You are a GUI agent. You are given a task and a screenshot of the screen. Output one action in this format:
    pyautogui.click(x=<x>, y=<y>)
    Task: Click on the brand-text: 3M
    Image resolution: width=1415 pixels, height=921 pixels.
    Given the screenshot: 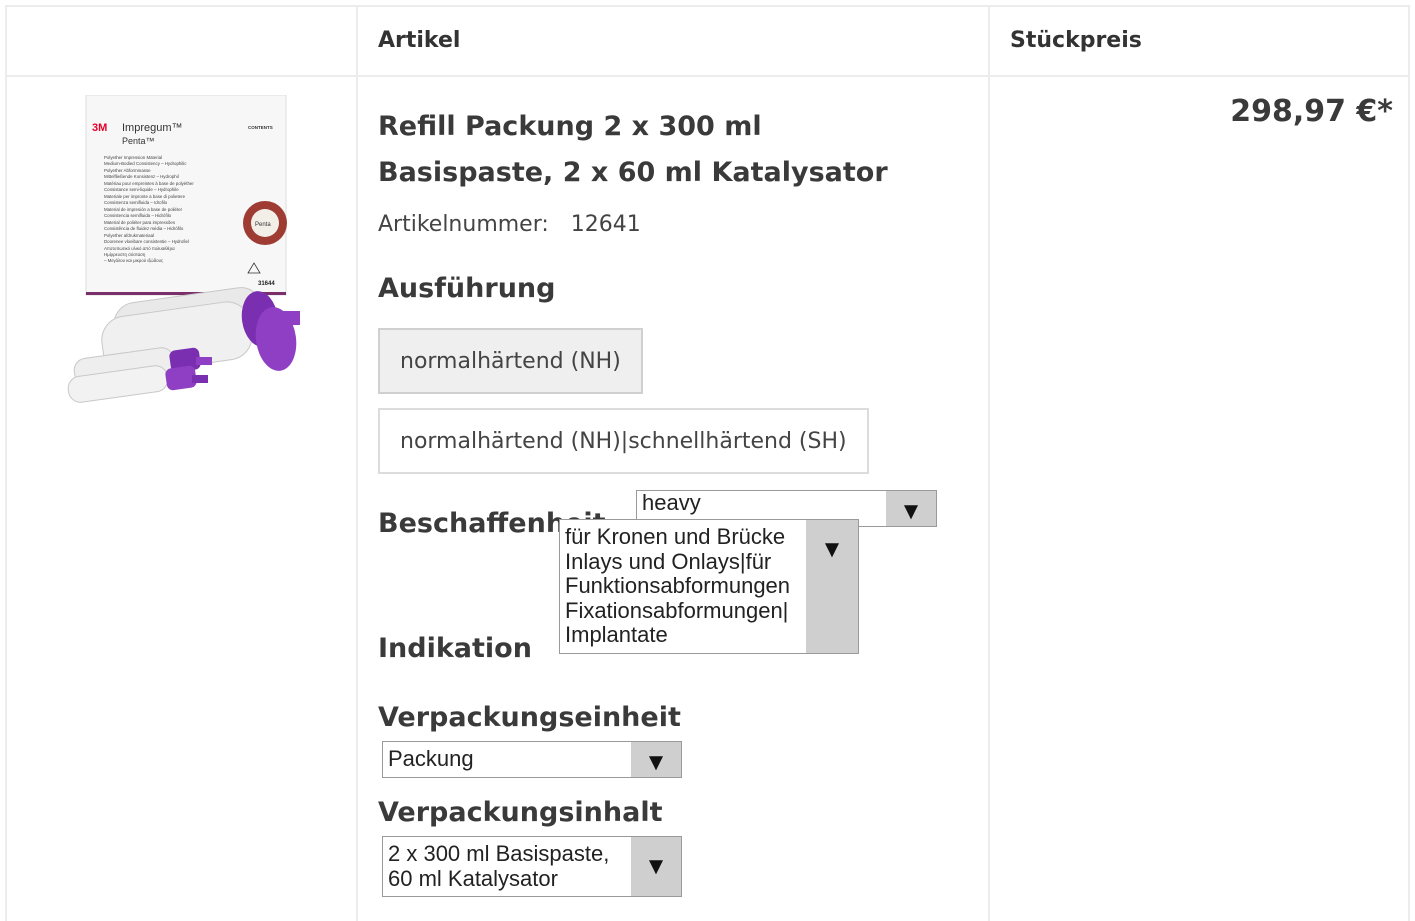 What is the action you would take?
    pyautogui.click(x=99, y=128)
    